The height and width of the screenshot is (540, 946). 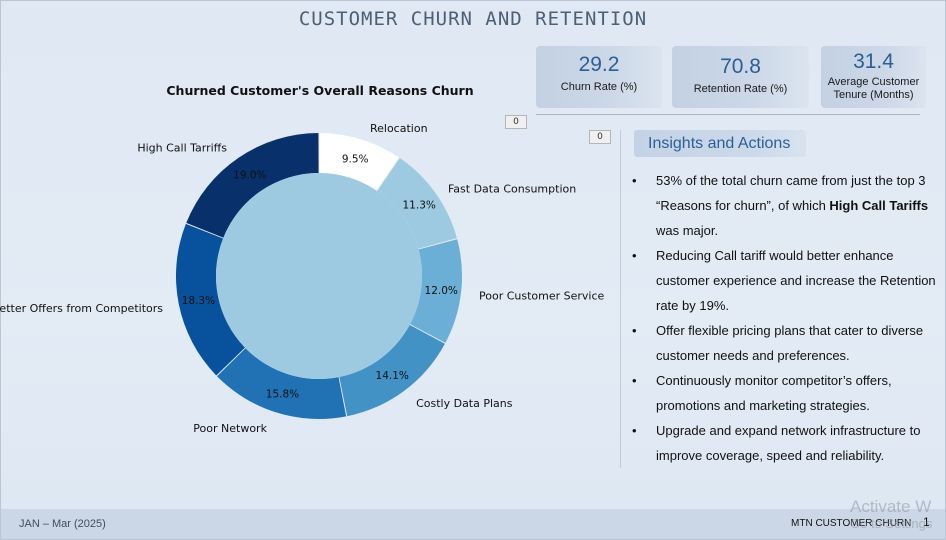 What do you see at coordinates (320, 90) in the screenshot?
I see `chart-title: Churned Customer's Overall Reasons Churn` at bounding box center [320, 90].